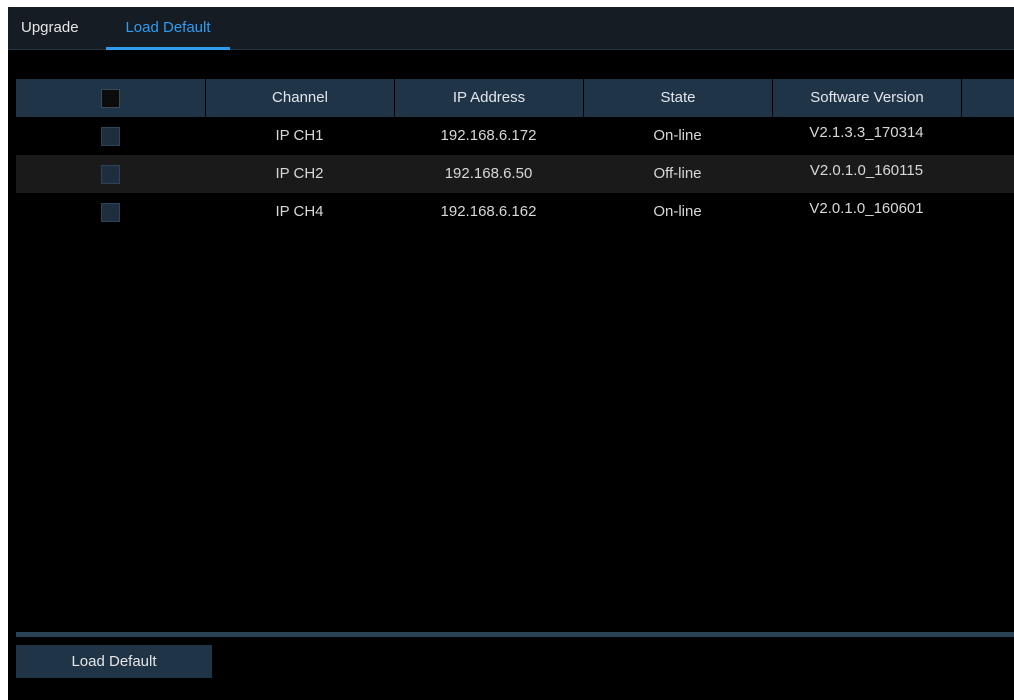 The height and width of the screenshot is (700, 1014). I want to click on column-header-software-version: Software Version, so click(866, 98).